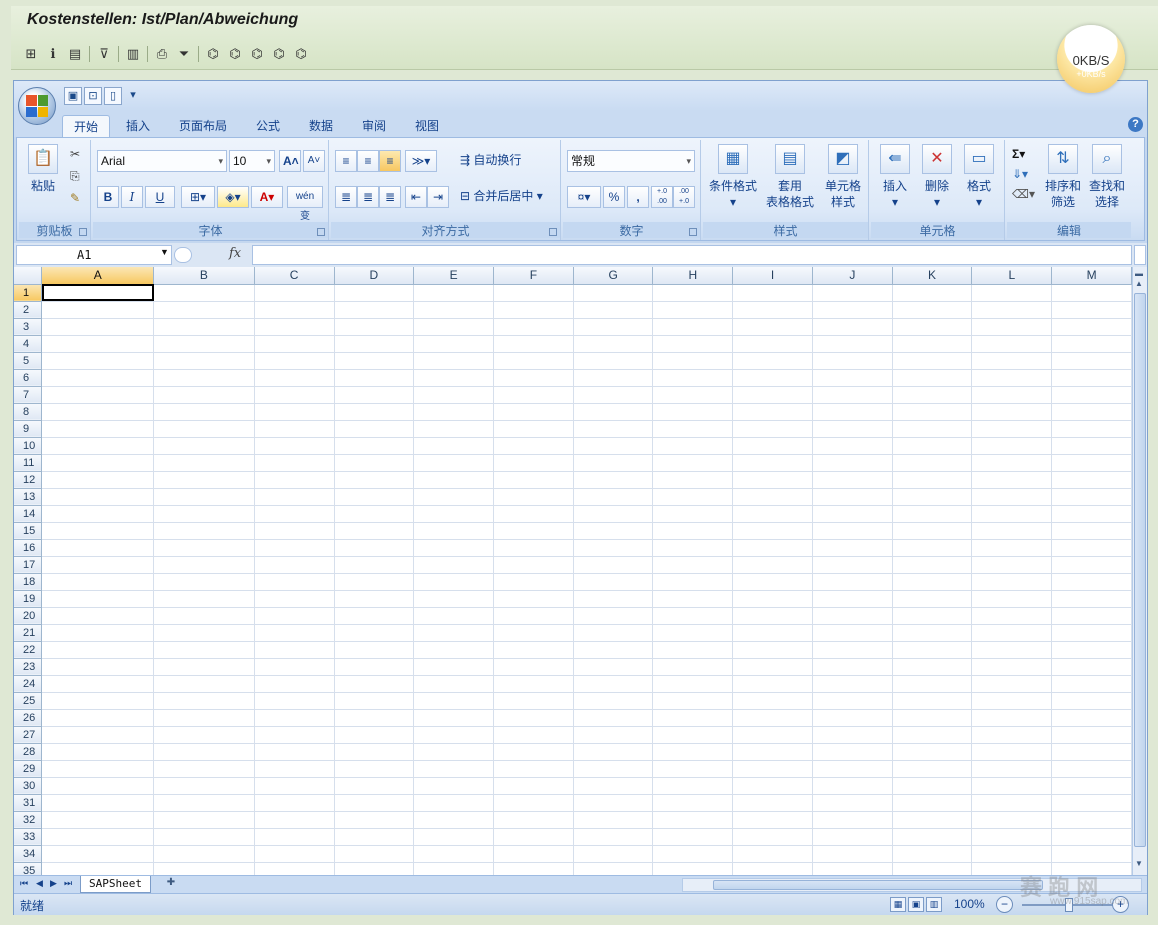  Describe the element at coordinates (184, 54) in the screenshot. I see `filter-icon: ⏷` at that location.